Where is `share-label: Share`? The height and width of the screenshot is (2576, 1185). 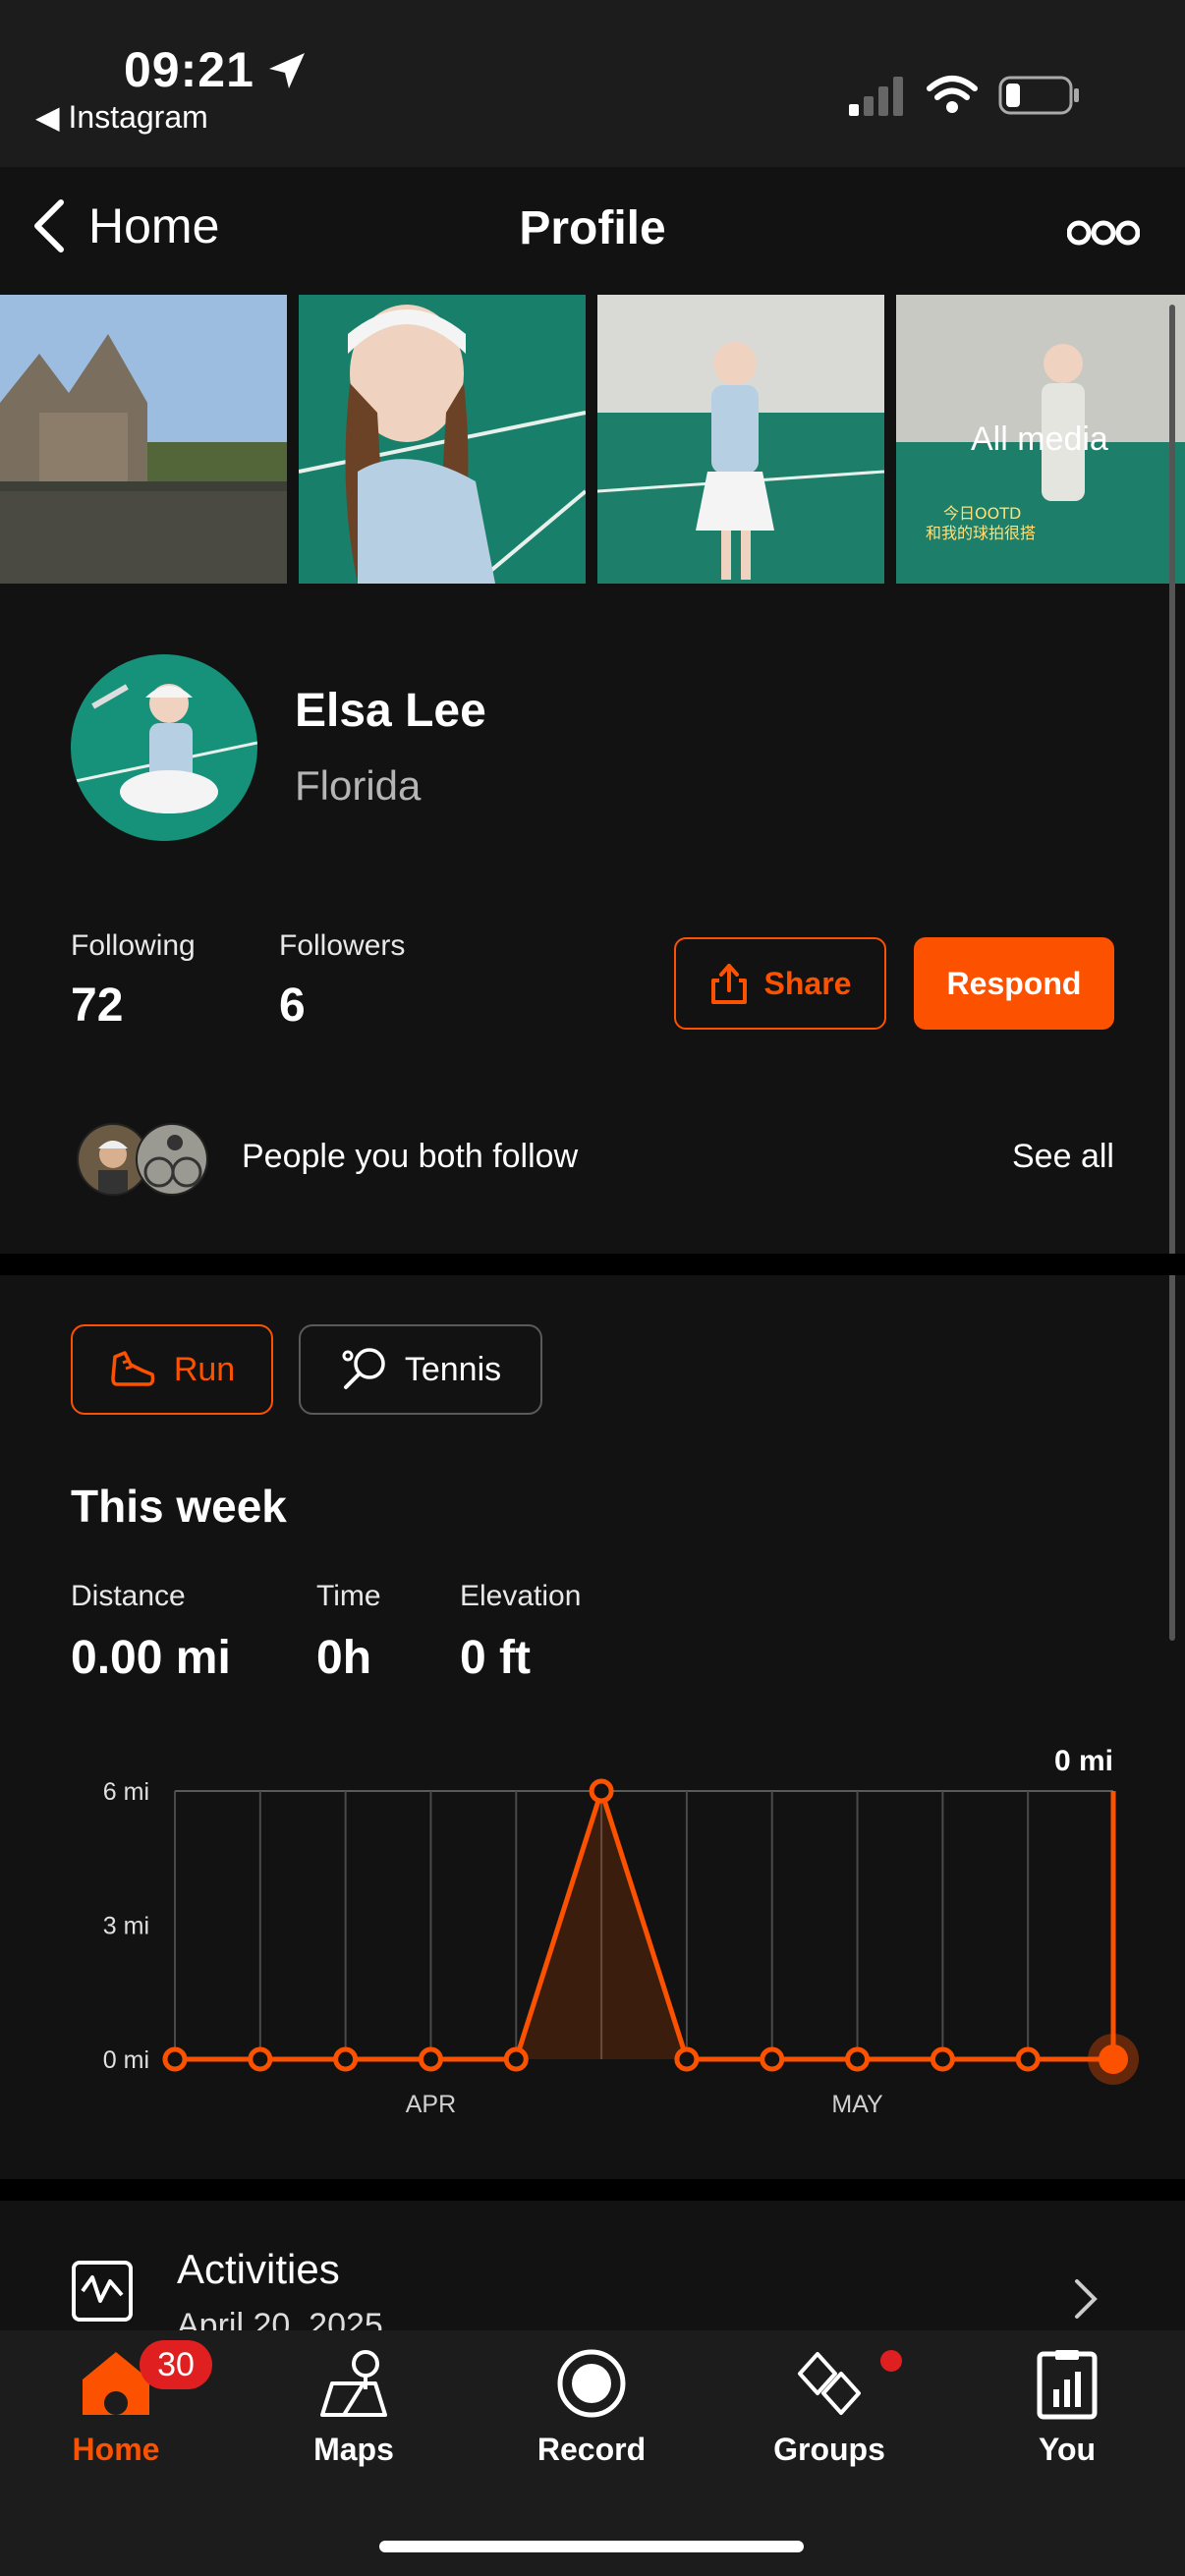 share-label: Share is located at coordinates (808, 983).